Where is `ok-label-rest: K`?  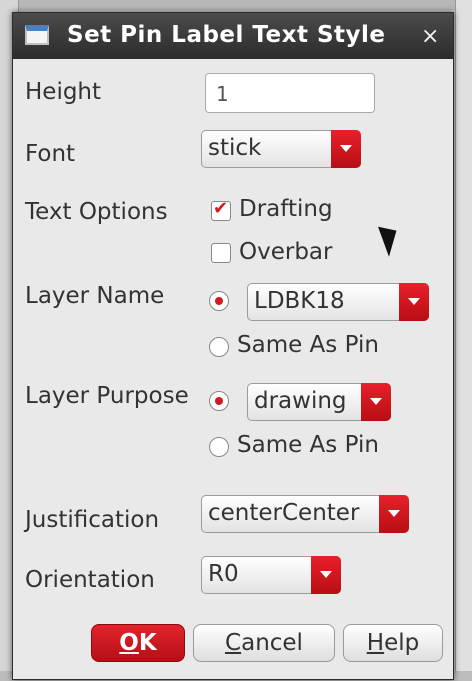 ok-label-rest: K is located at coordinates (147, 643).